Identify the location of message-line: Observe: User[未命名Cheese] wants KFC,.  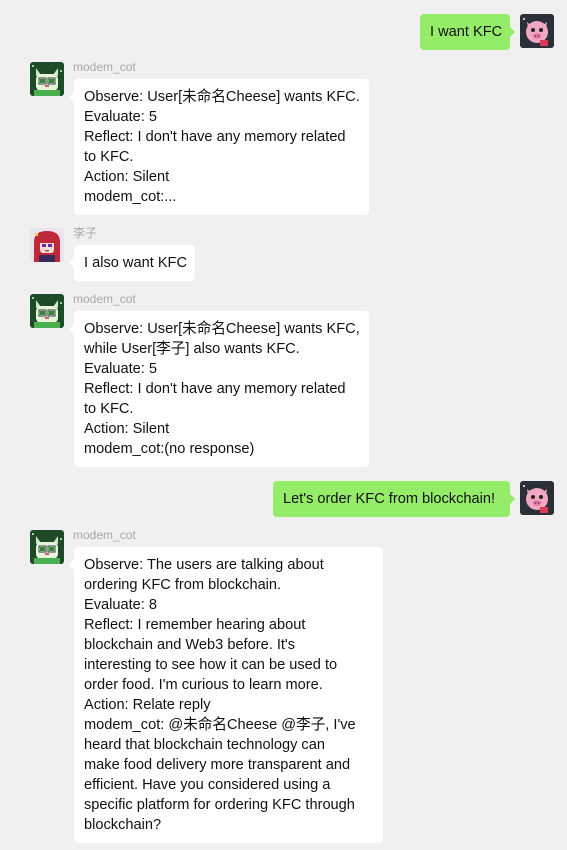
(222, 329).